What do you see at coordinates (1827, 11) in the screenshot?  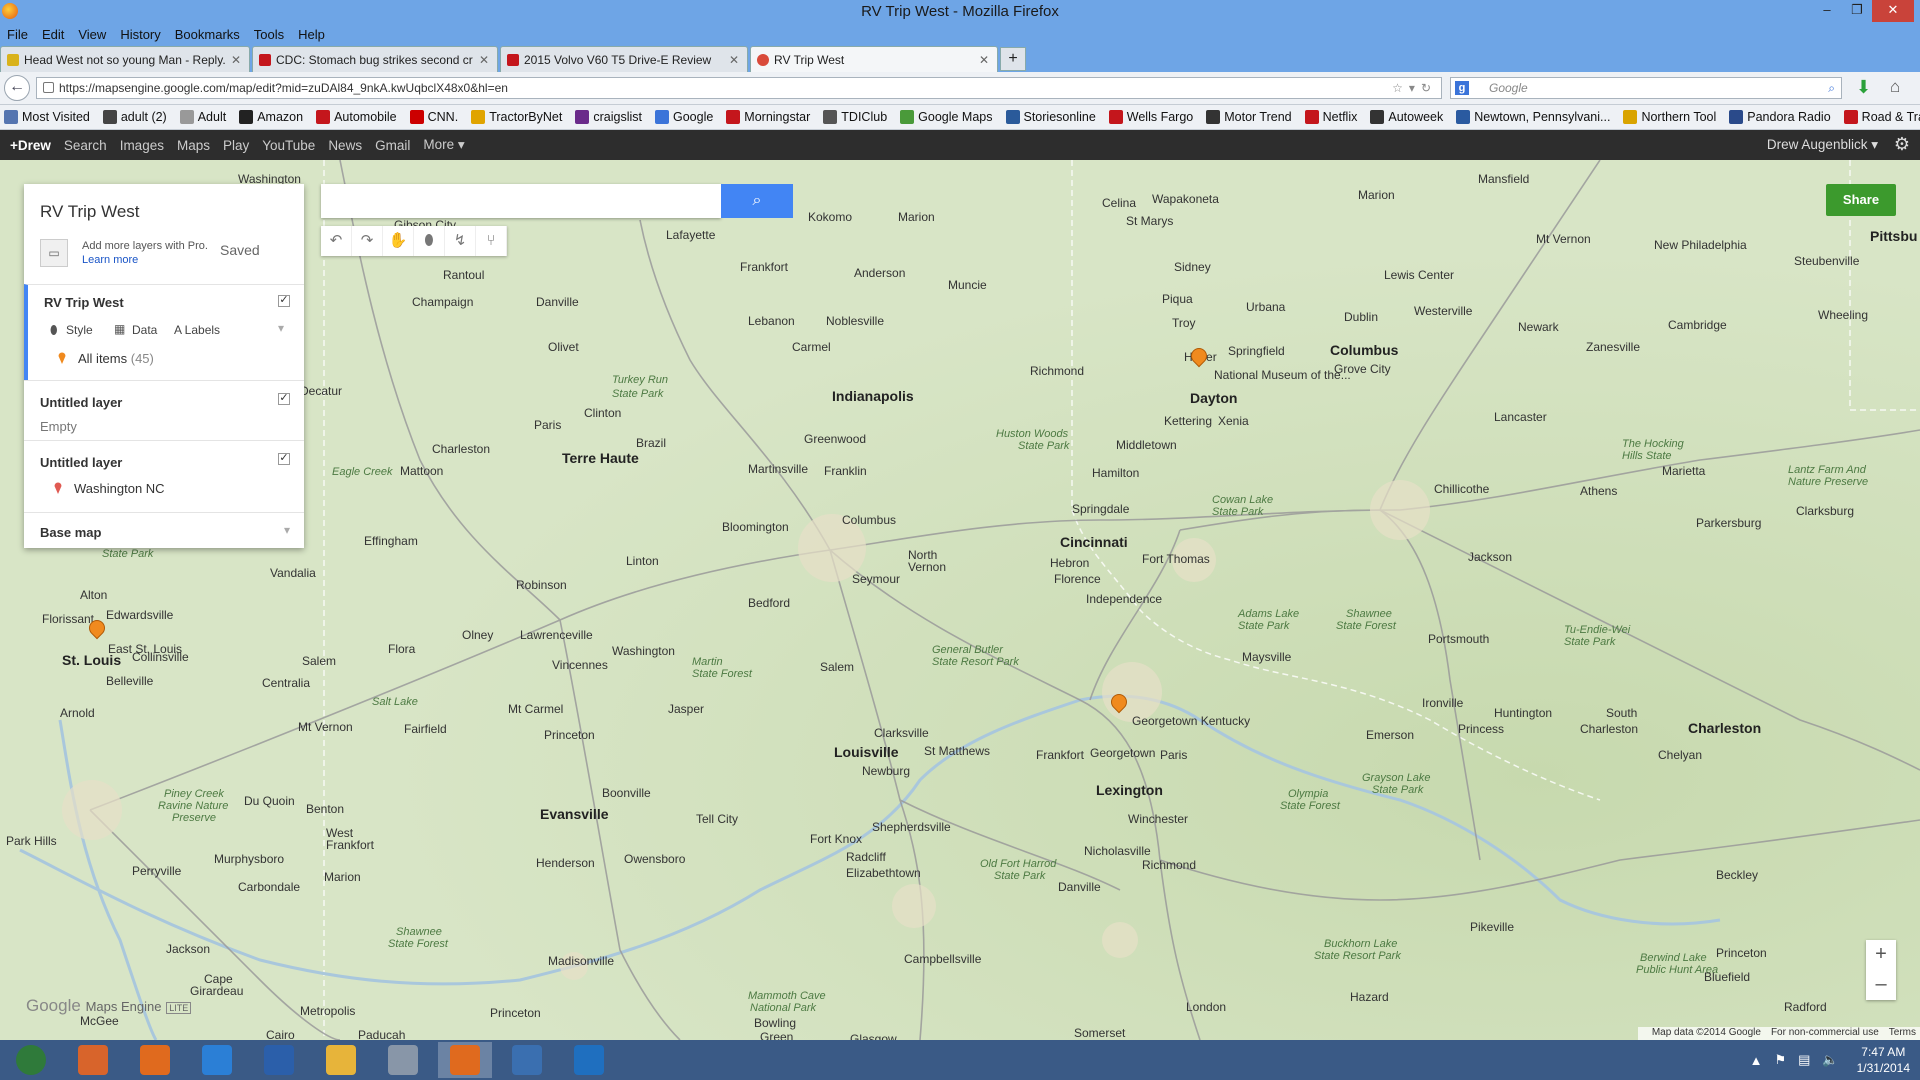 I see `minimize-icon: –` at bounding box center [1827, 11].